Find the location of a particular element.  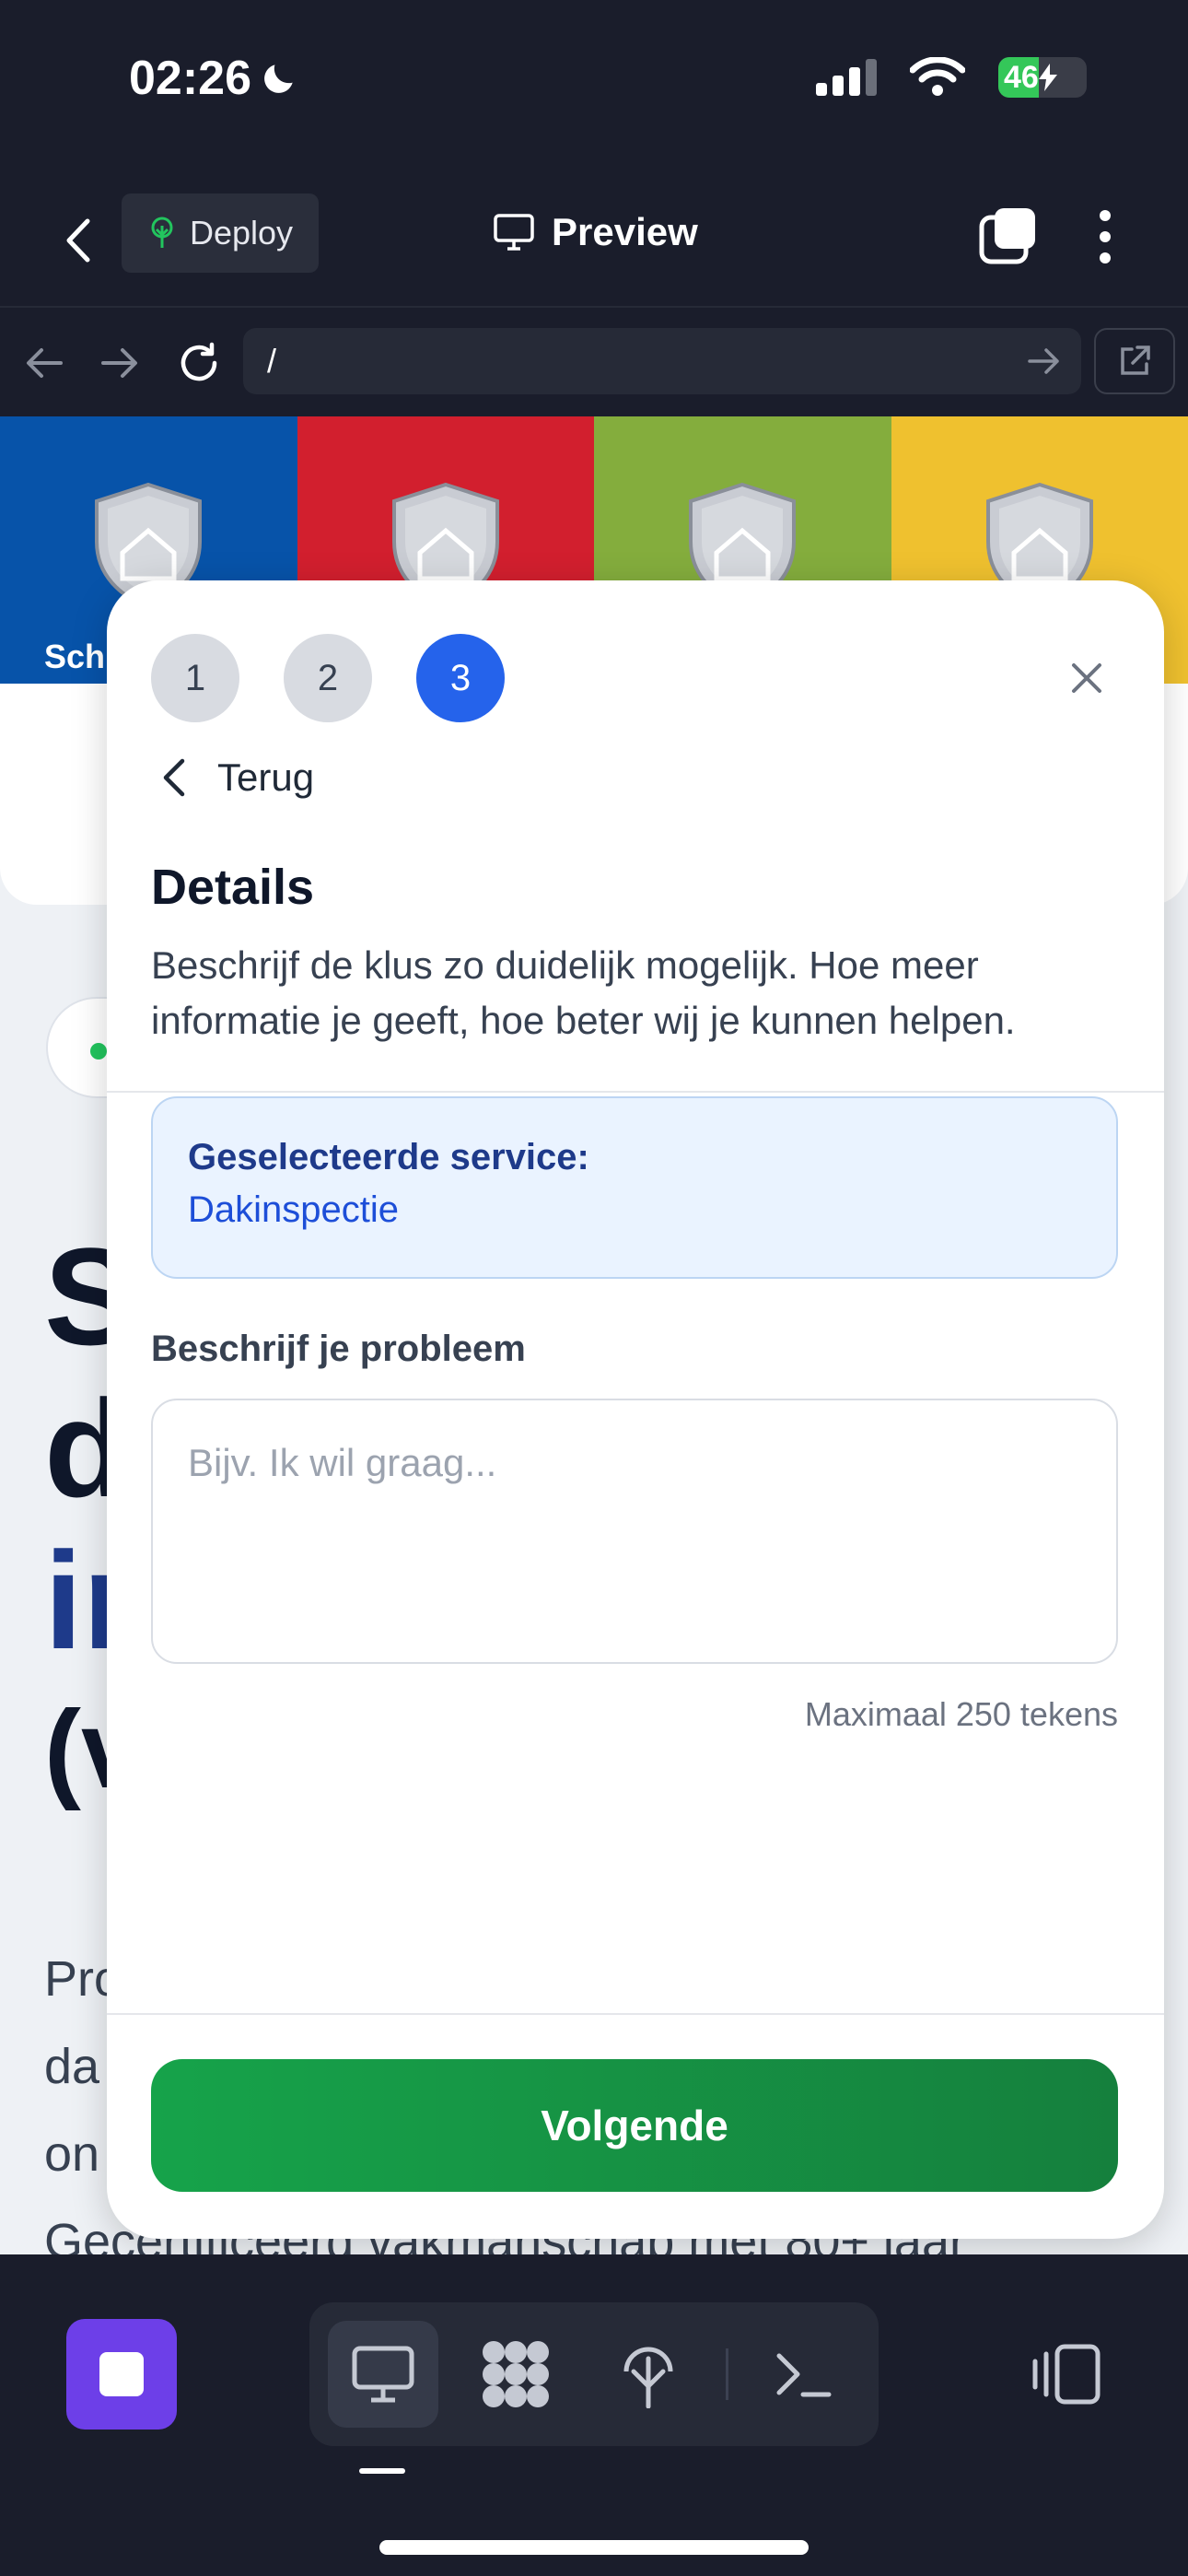

hero-paragraph-line: on is located at coordinates (72, 2154).